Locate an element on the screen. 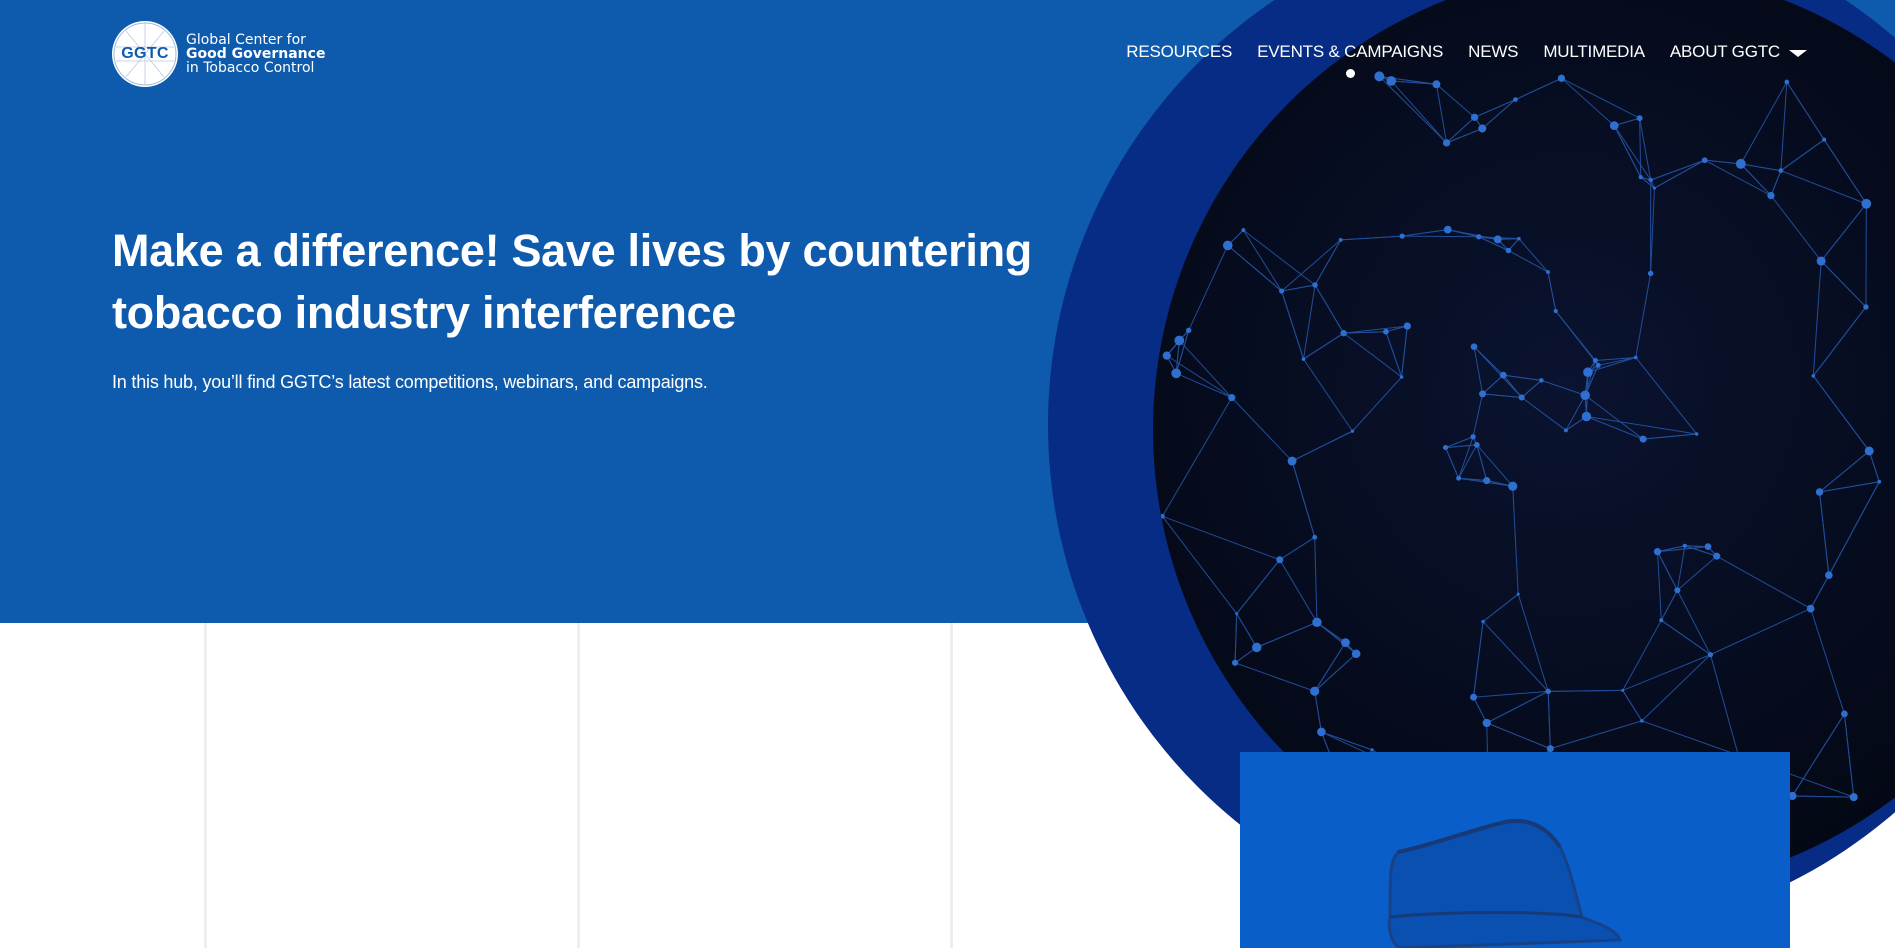 The image size is (1895, 948). nav-item-news: NEWS is located at coordinates (1493, 52).